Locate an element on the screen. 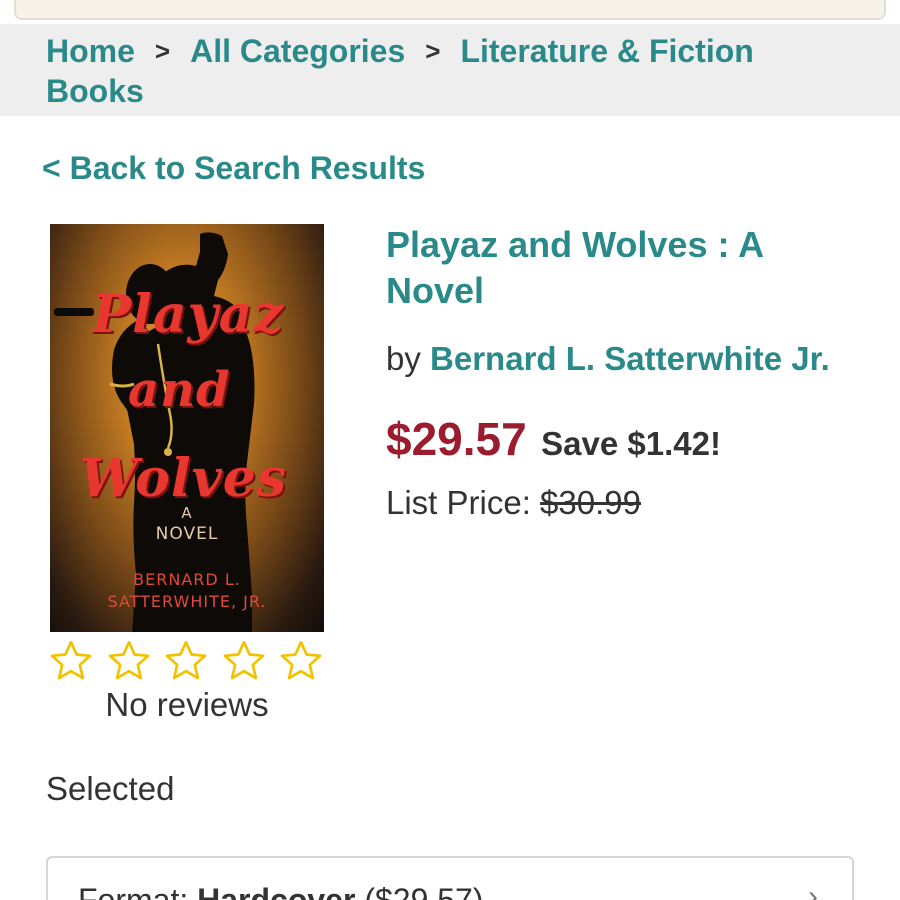 This screenshot has width=900, height=900. product-byline: by Bernard L. Satterwhite Jr. is located at coordinates (608, 359).